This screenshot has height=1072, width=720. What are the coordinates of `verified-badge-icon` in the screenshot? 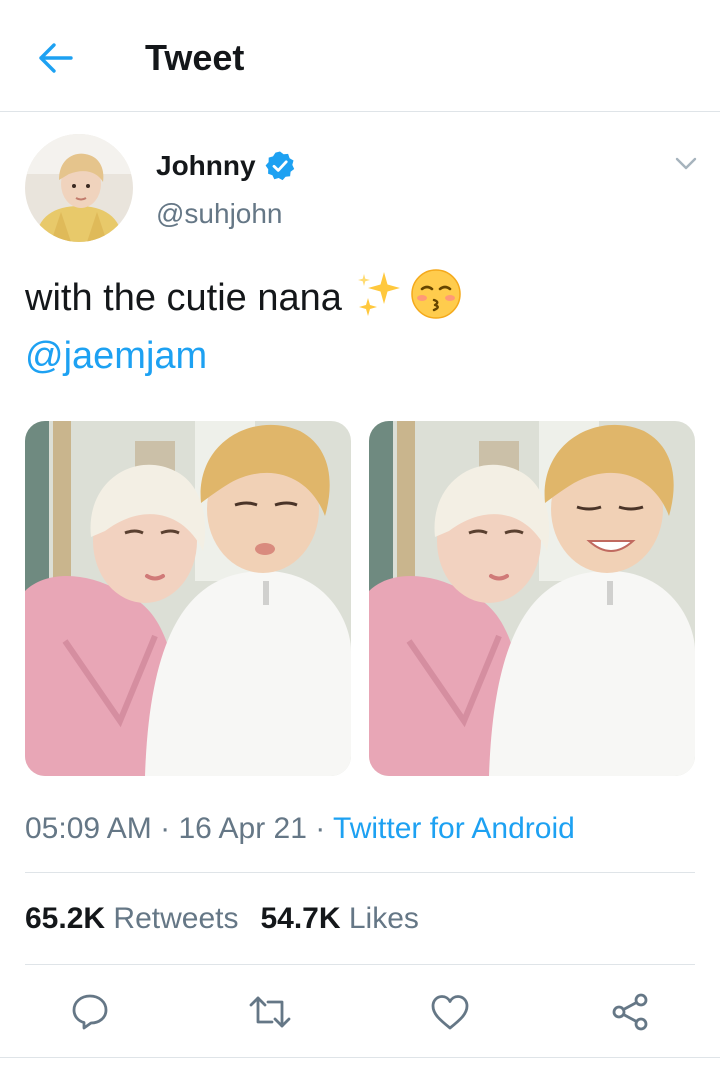 It's located at (280, 166).